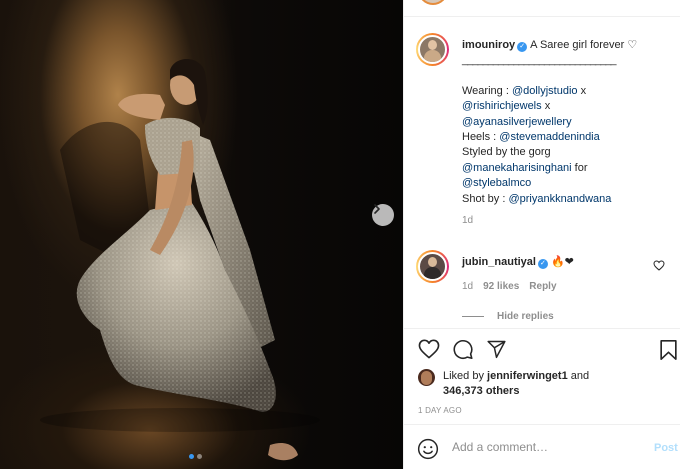 This screenshot has width=680, height=469. I want to click on caption-line: @manekaharisinghani for, so click(567, 168).